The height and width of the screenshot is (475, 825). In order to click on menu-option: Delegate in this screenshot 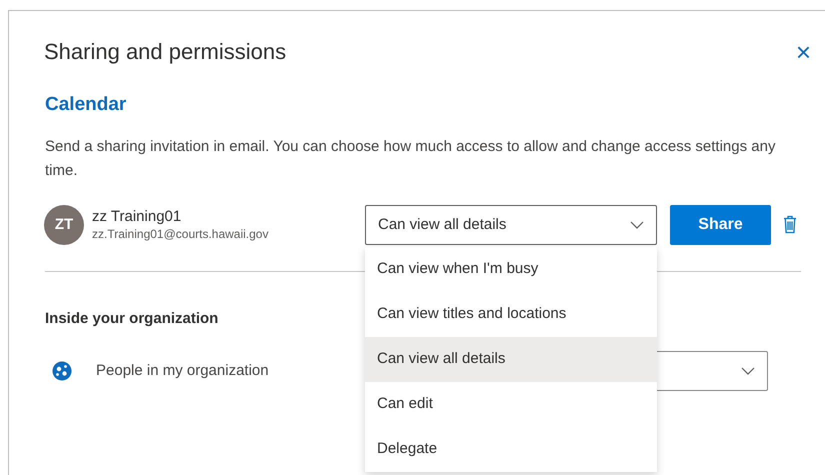, I will do `click(511, 449)`.